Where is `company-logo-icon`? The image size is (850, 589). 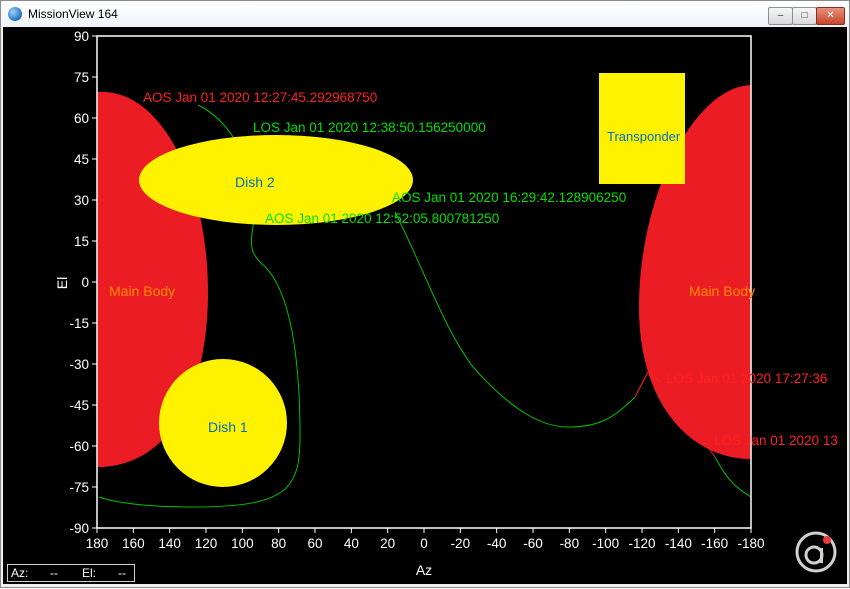
company-logo-icon is located at coordinates (816, 552).